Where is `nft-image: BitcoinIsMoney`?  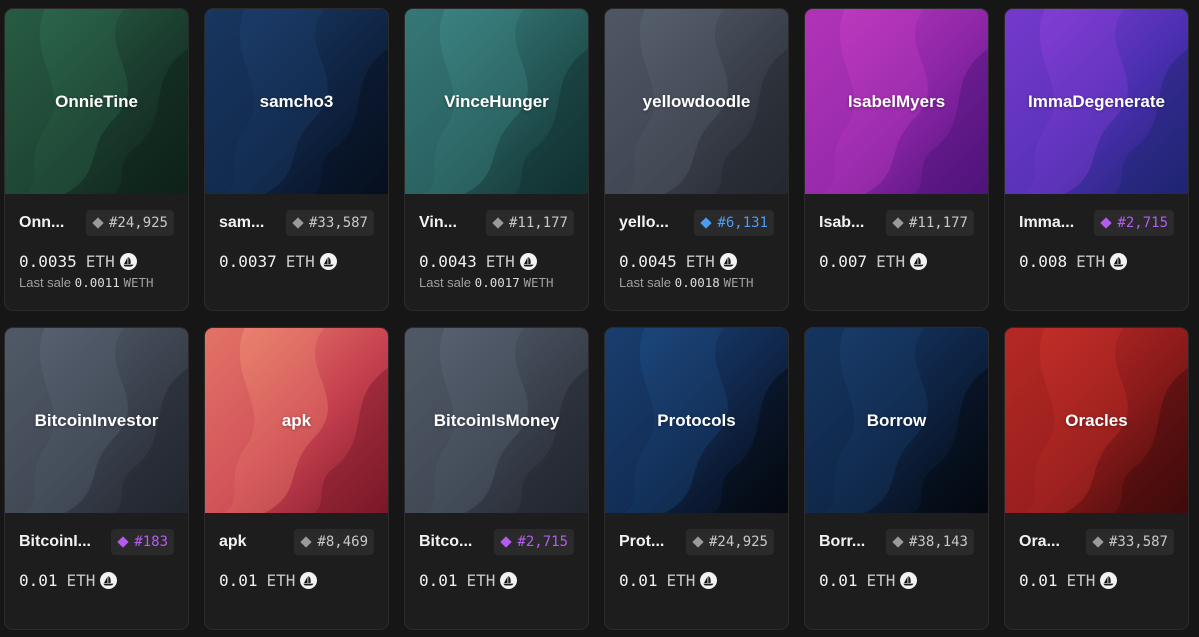
nft-image: BitcoinIsMoney is located at coordinates (496, 420).